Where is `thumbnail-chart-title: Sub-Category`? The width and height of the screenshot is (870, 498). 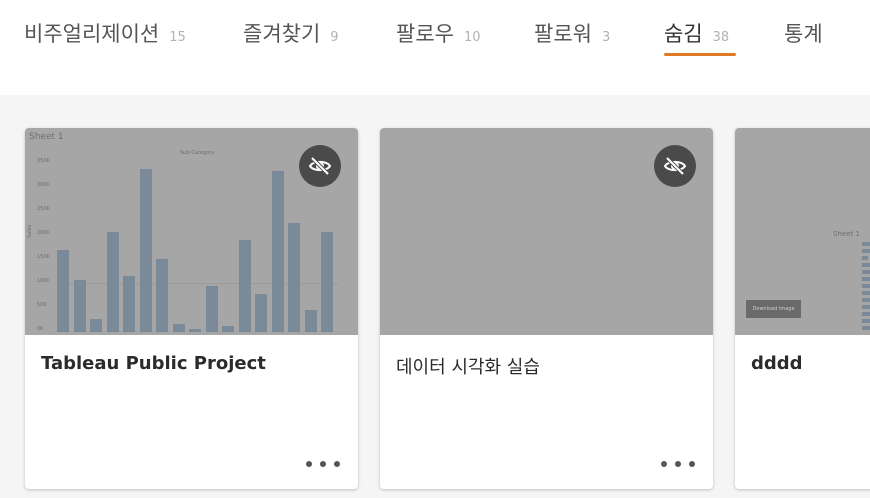
thumbnail-chart-title: Sub-Category is located at coordinates (197, 153).